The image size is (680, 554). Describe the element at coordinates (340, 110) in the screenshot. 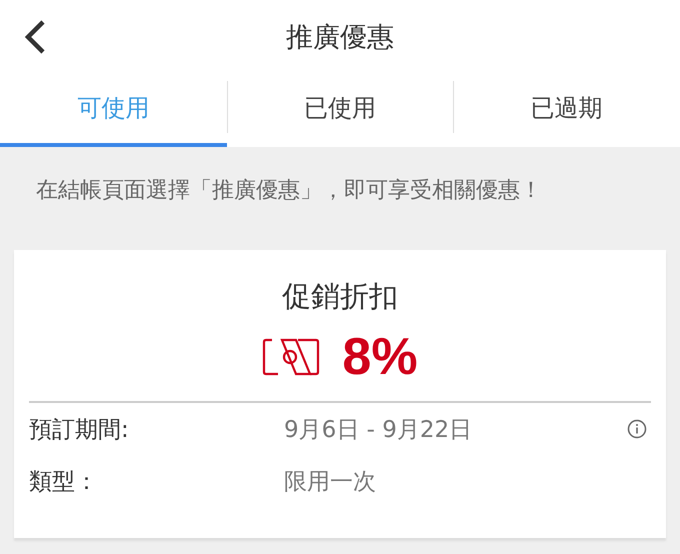

I see `tab: 已使用` at that location.